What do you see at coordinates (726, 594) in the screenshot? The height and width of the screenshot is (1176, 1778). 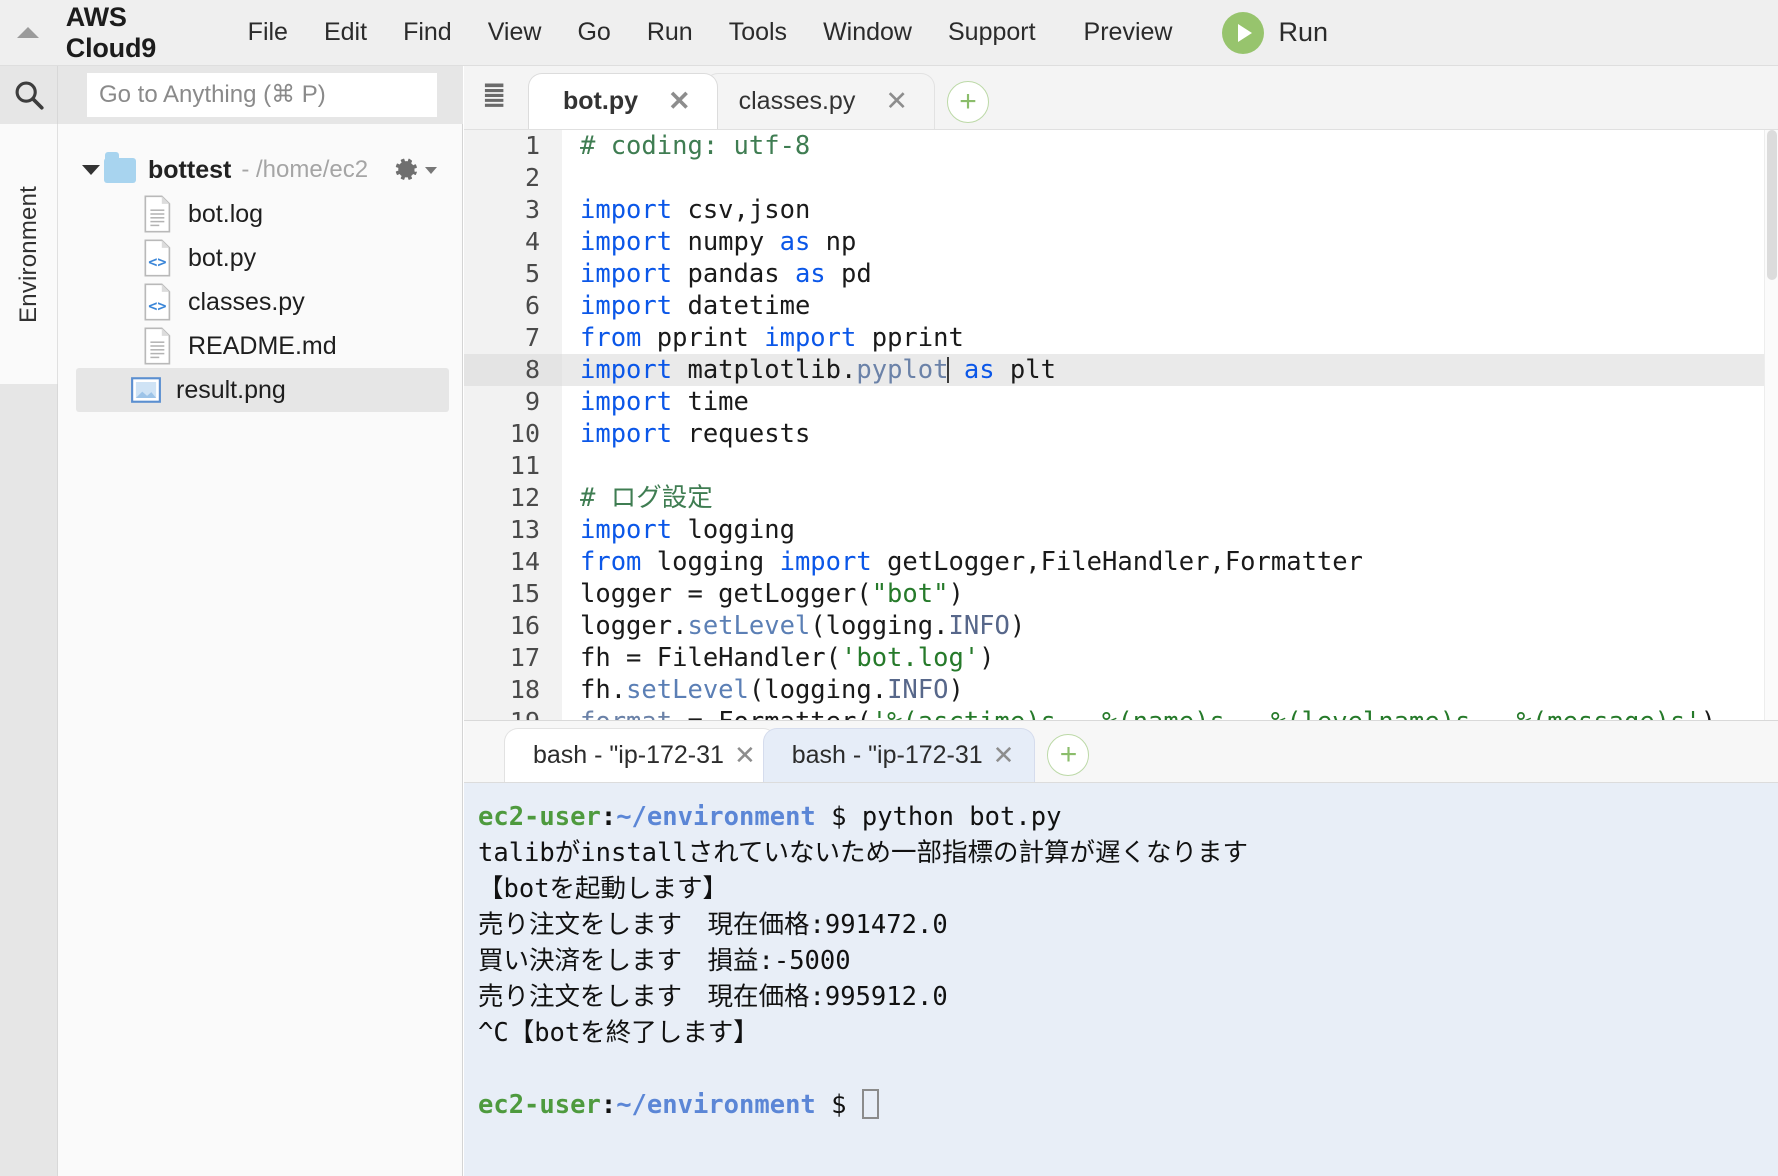 I see `code-token: logger = getLogger(` at bounding box center [726, 594].